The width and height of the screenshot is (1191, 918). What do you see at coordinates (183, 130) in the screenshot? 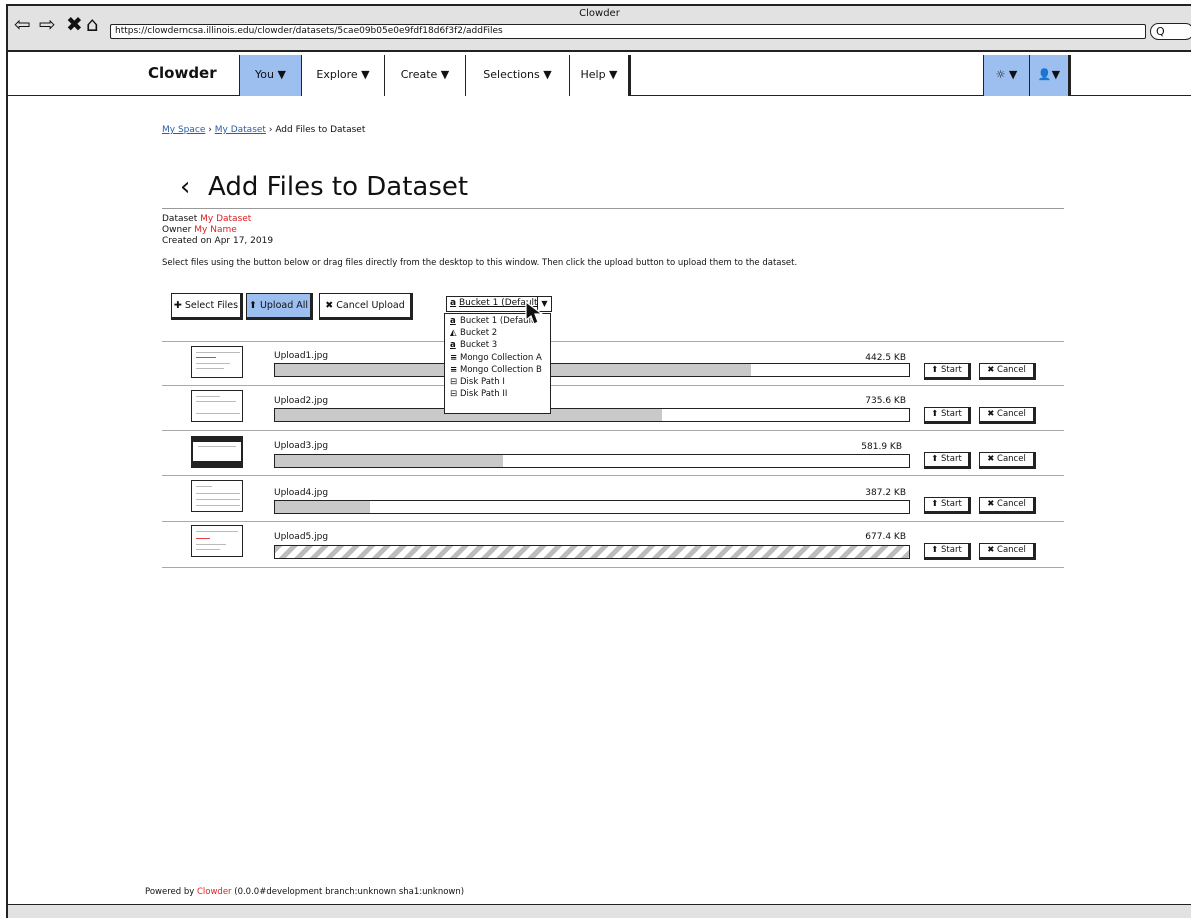
I see `breadcrumb-my-space: My Space` at bounding box center [183, 130].